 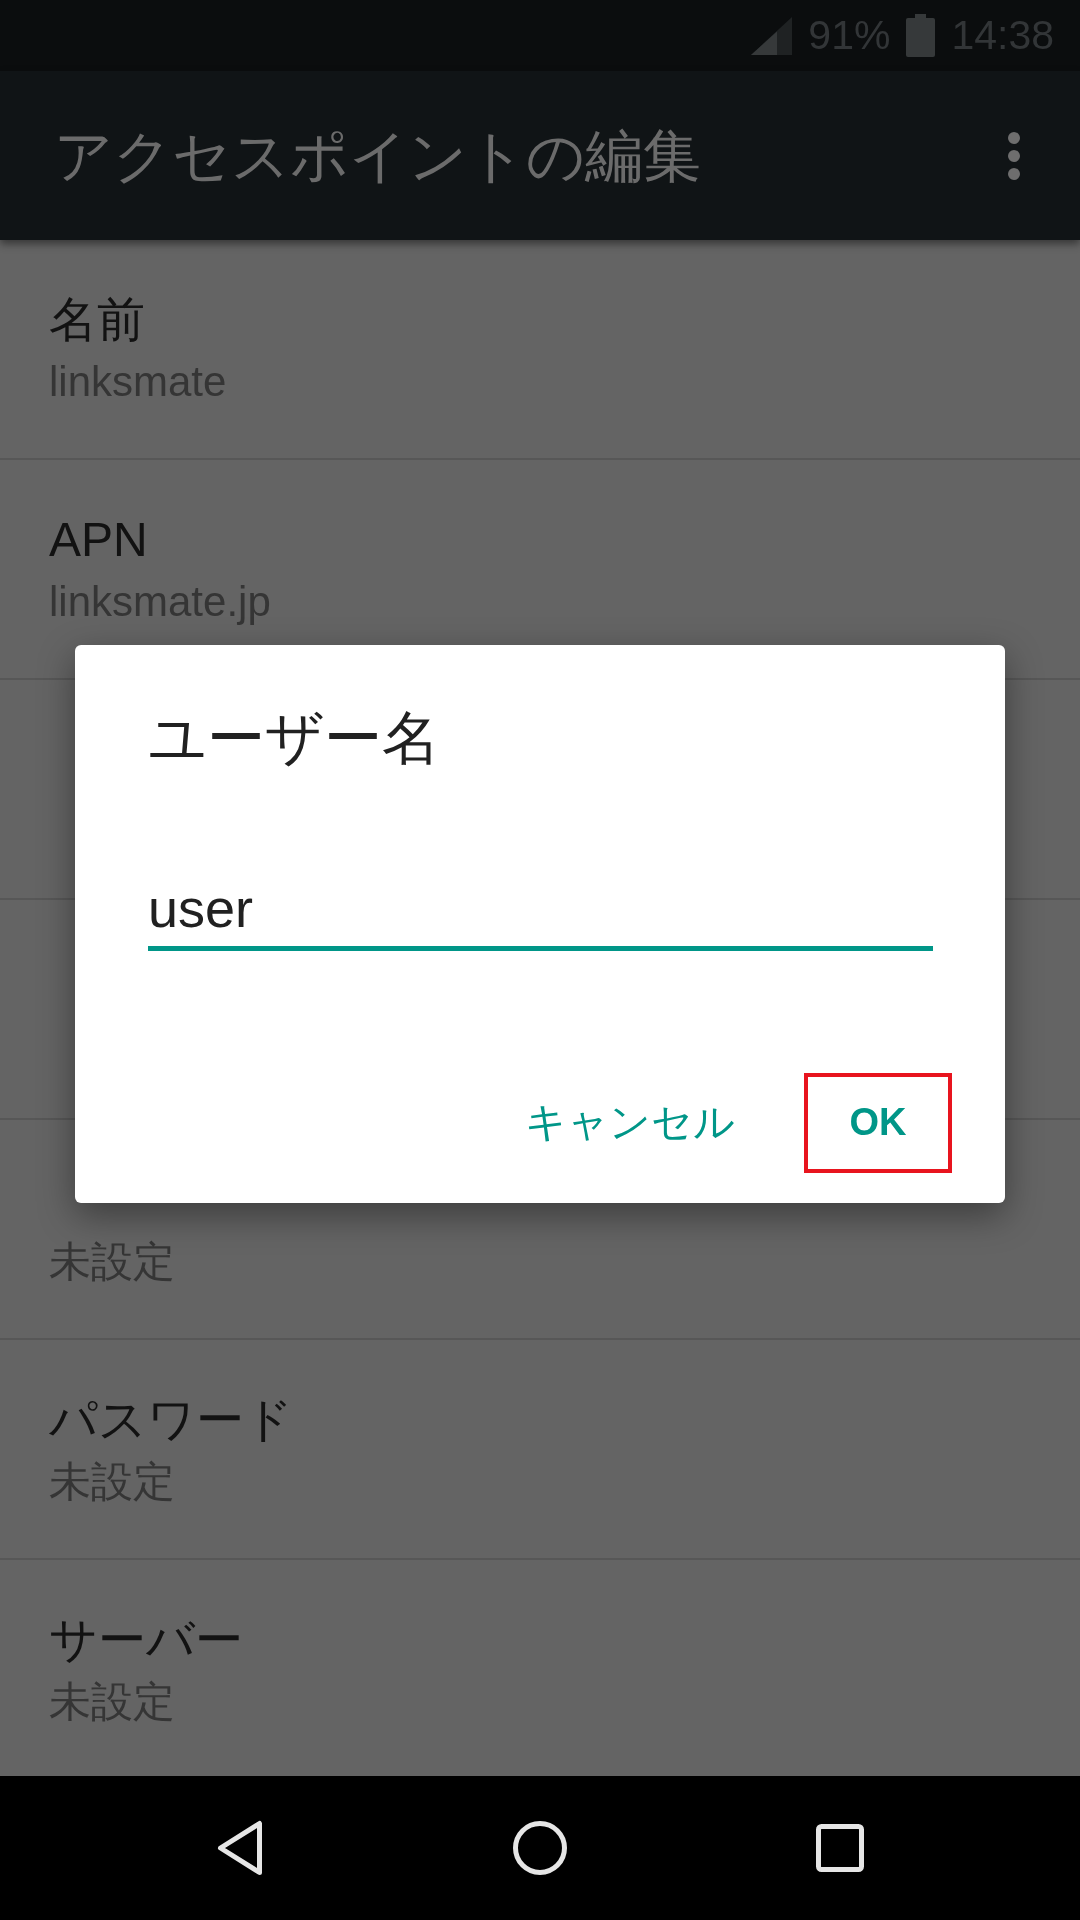 I want to click on setting-title: パスワード, so click(x=171, y=1420).